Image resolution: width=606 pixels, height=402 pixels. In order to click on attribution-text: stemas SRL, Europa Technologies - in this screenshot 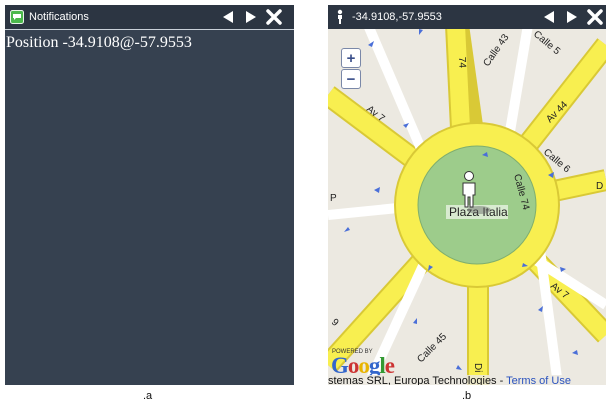, I will do `click(417, 380)`.